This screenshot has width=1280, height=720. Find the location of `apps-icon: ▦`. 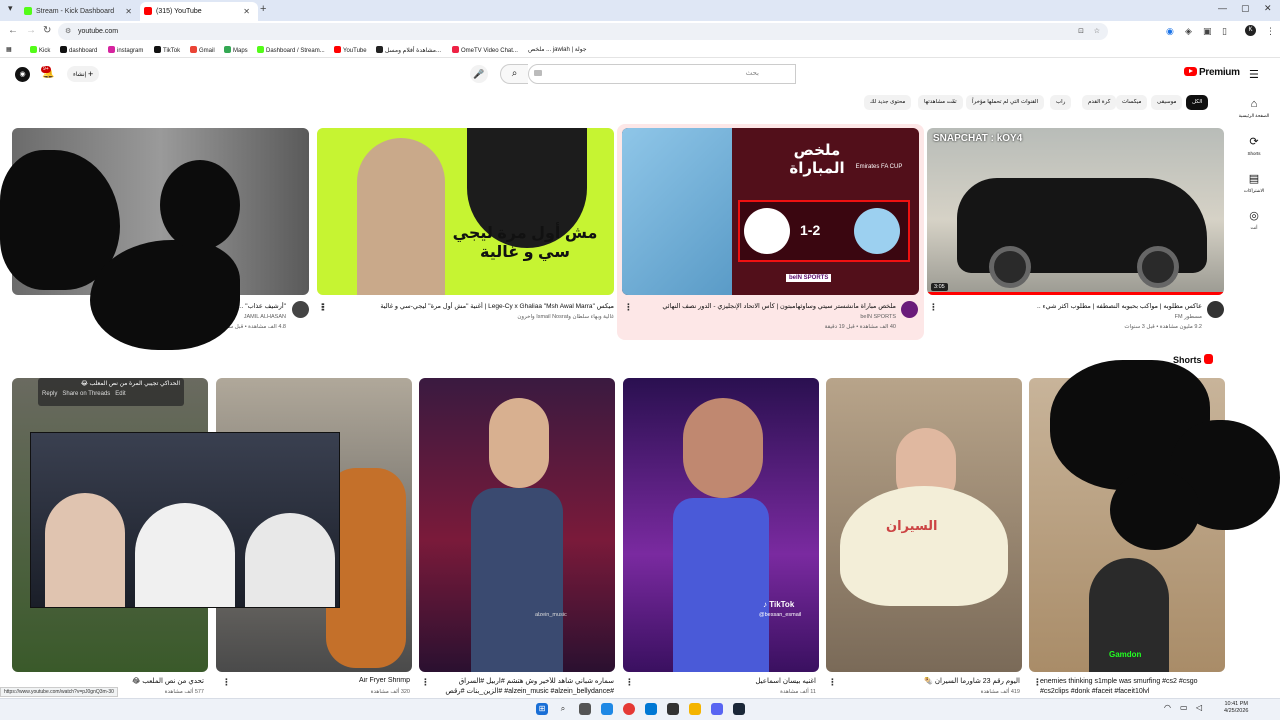

apps-icon: ▦ is located at coordinates (9, 49).